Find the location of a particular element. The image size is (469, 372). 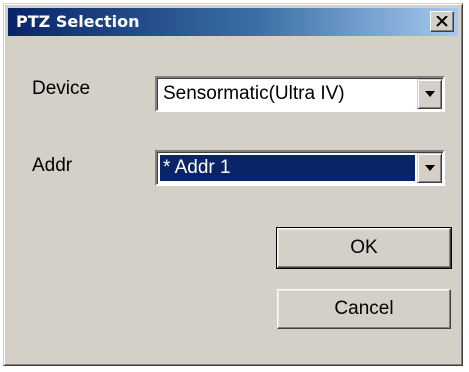

device-select-value: Sensormatic(Ultra IV) is located at coordinates (254, 93).